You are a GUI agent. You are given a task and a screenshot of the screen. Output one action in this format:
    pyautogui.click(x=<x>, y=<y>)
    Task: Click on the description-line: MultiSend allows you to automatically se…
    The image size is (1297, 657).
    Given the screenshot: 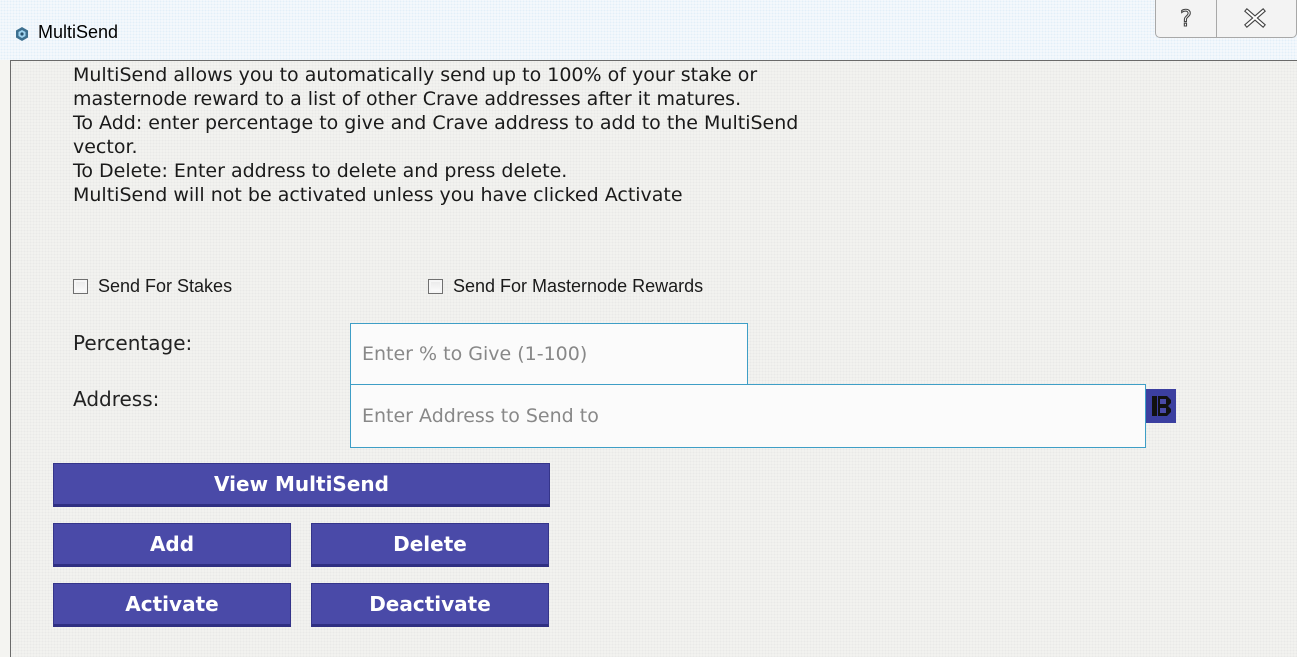 What is the action you would take?
    pyautogui.click(x=415, y=75)
    